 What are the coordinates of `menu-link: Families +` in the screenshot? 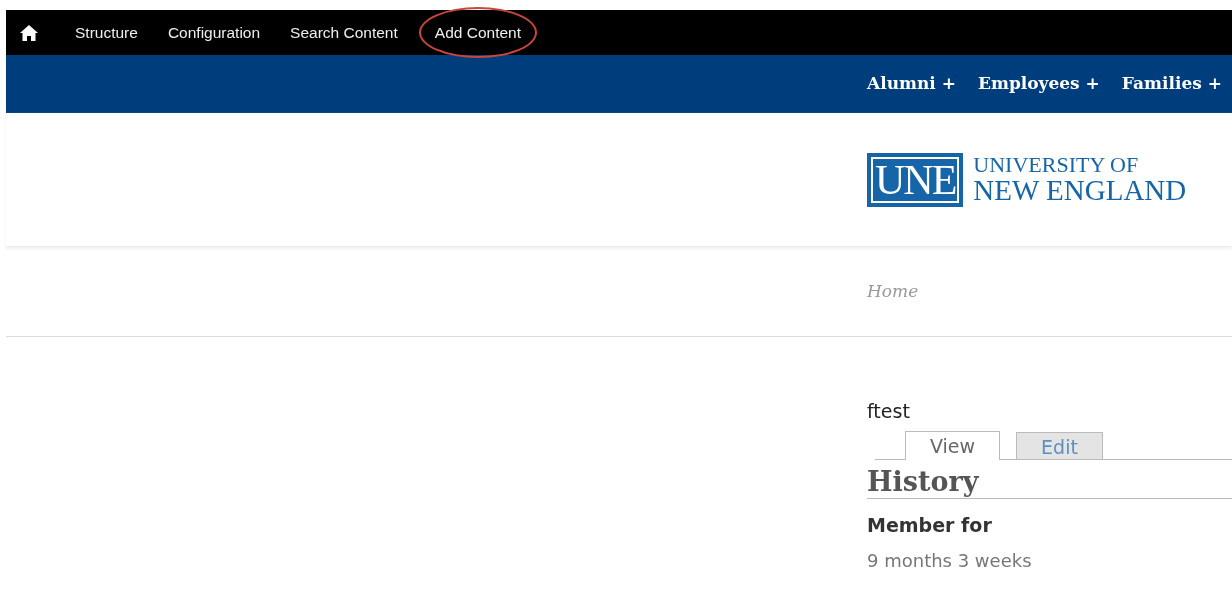 It's located at (1171, 84).